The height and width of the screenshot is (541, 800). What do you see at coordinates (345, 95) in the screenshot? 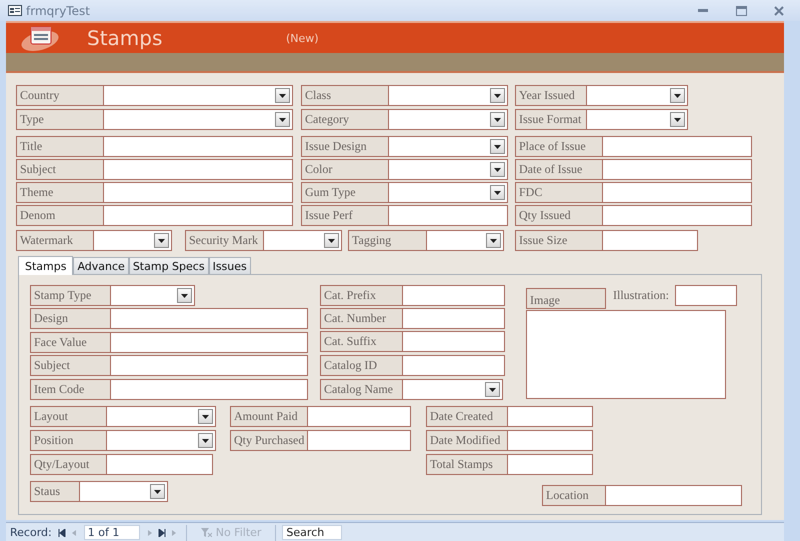
I see `field-label: Class` at bounding box center [345, 95].